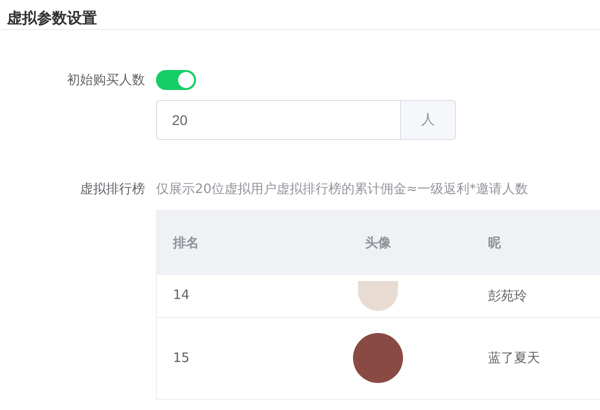 This screenshot has width=600, height=410. I want to click on nickname-text: 彭苑玲, so click(508, 296).